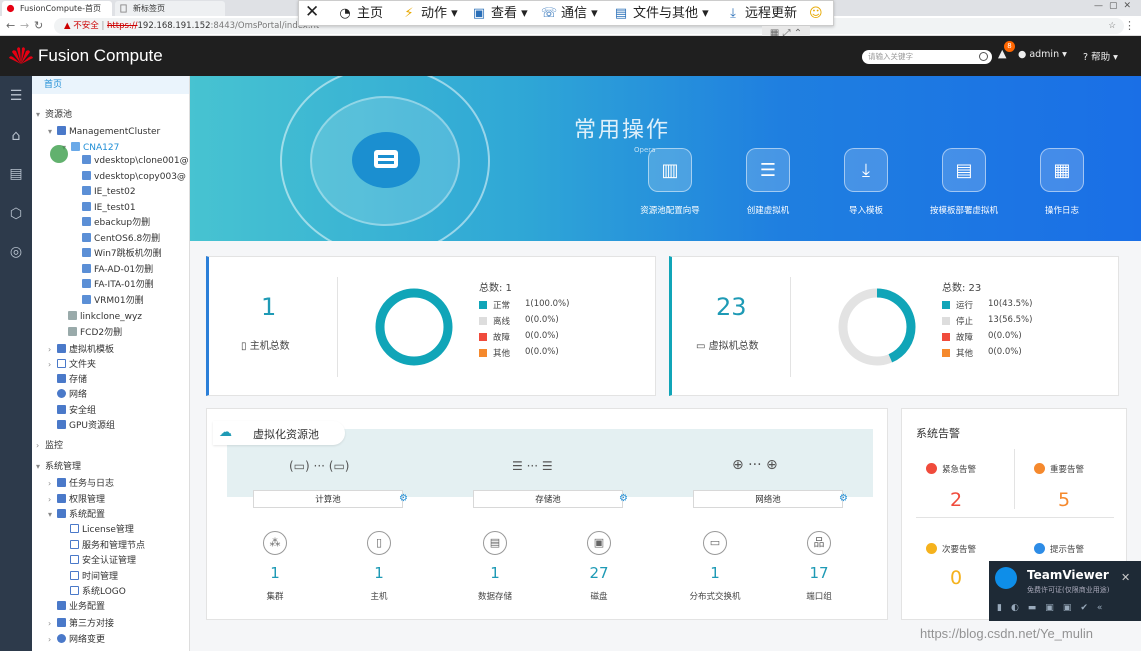 The width and height of the screenshot is (1141, 651). What do you see at coordinates (116, 223) in the screenshot?
I see `tree-vm-item: ebackup勿删` at bounding box center [116, 223].